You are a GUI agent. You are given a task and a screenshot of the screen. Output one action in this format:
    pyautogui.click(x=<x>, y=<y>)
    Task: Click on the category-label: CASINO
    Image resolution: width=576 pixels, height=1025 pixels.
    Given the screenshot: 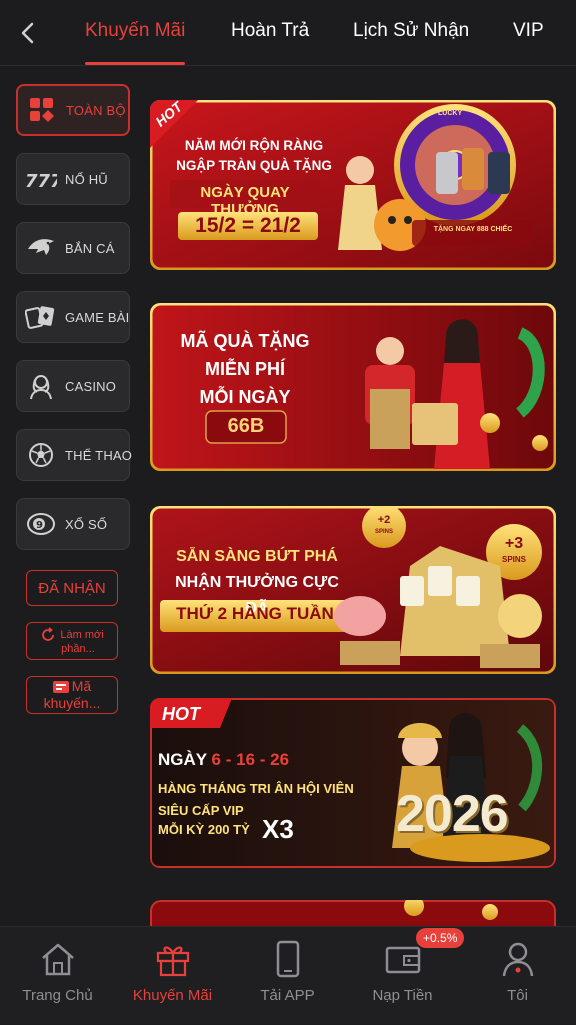 What is the action you would take?
    pyautogui.click(x=91, y=386)
    